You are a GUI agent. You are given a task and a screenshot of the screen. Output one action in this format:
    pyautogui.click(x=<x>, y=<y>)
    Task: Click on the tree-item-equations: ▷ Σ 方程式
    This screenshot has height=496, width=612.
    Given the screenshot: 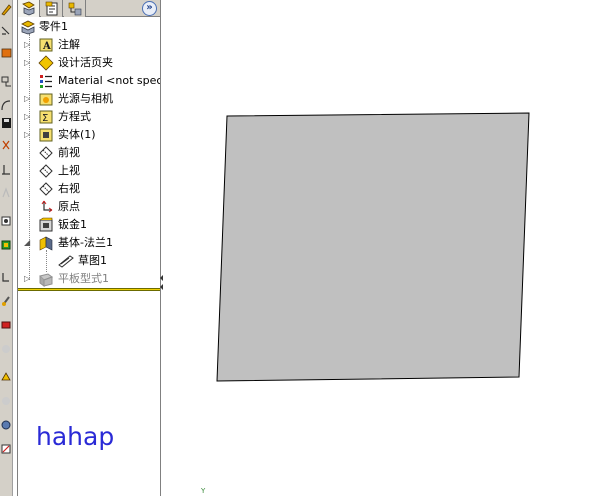 What is the action you would take?
    pyautogui.click(x=89, y=117)
    